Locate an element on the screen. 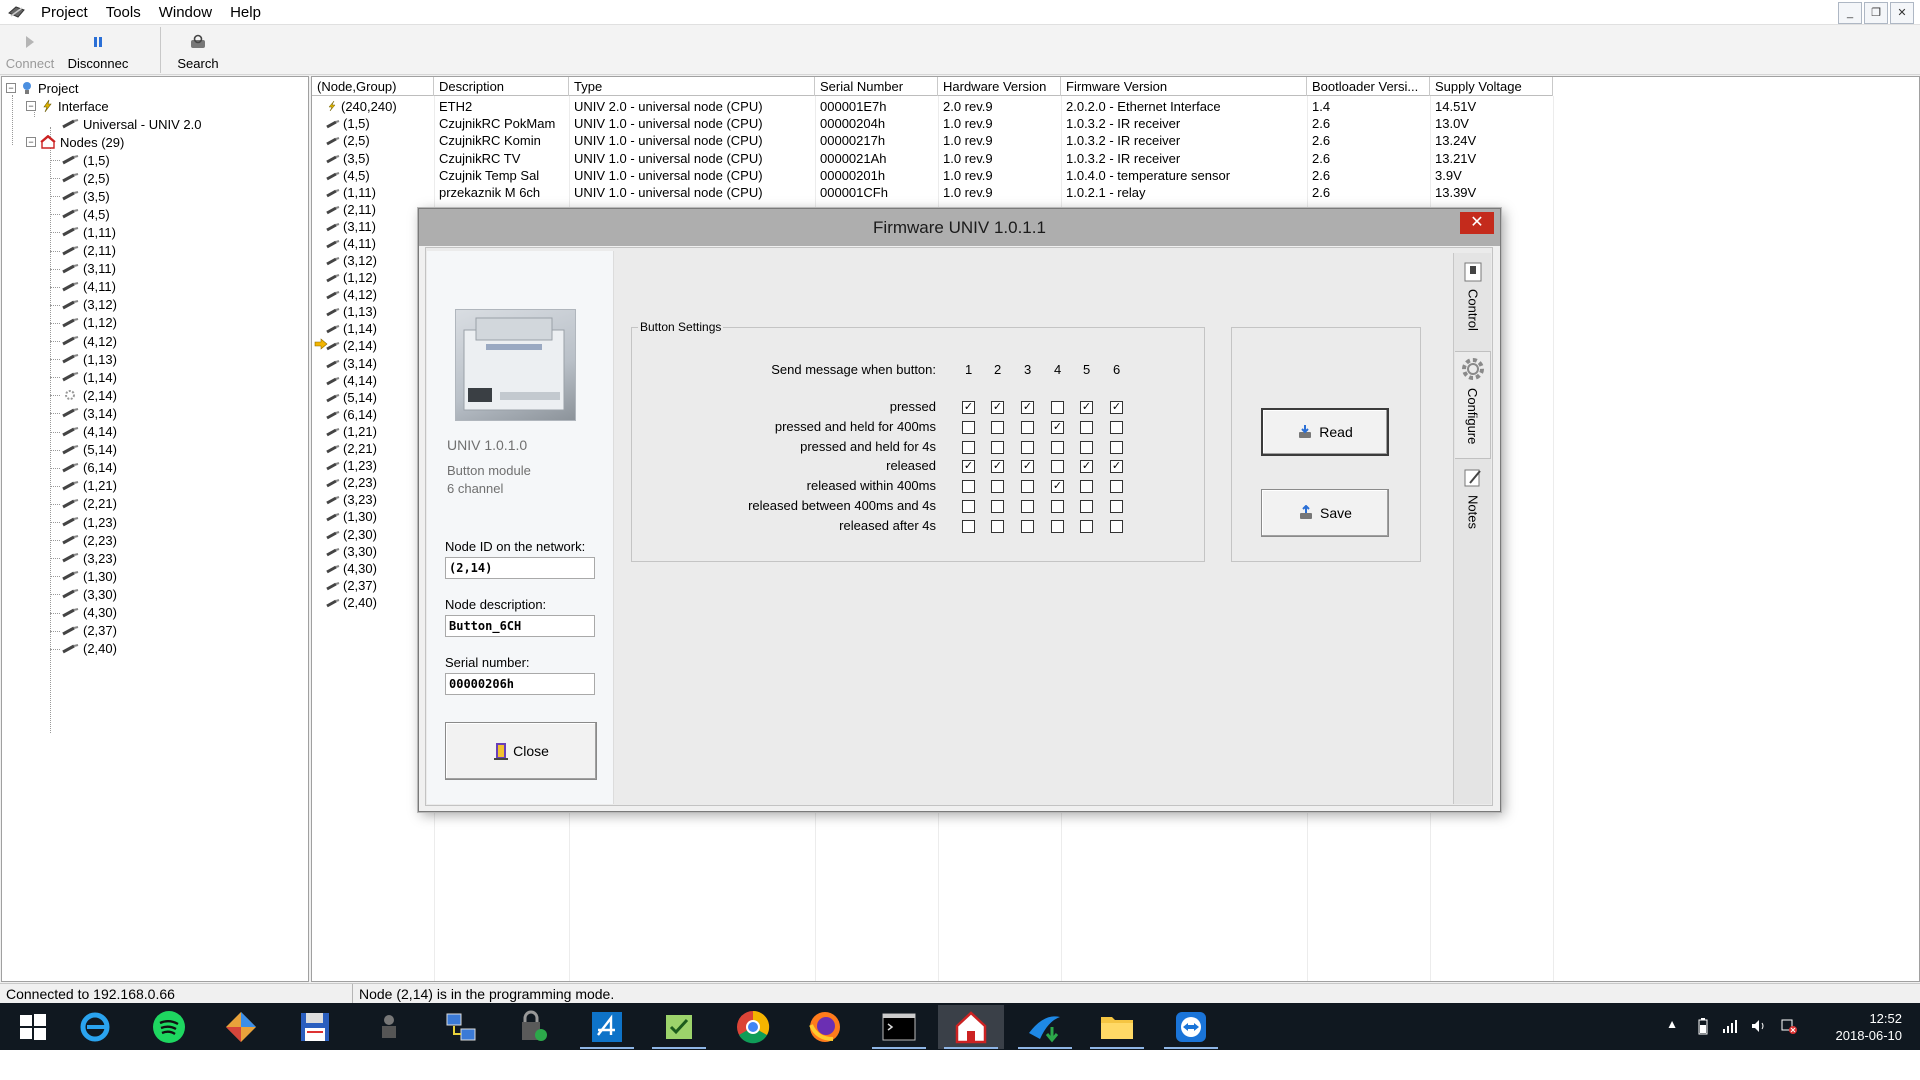  volume-icon is located at coordinates (1759, 1026).